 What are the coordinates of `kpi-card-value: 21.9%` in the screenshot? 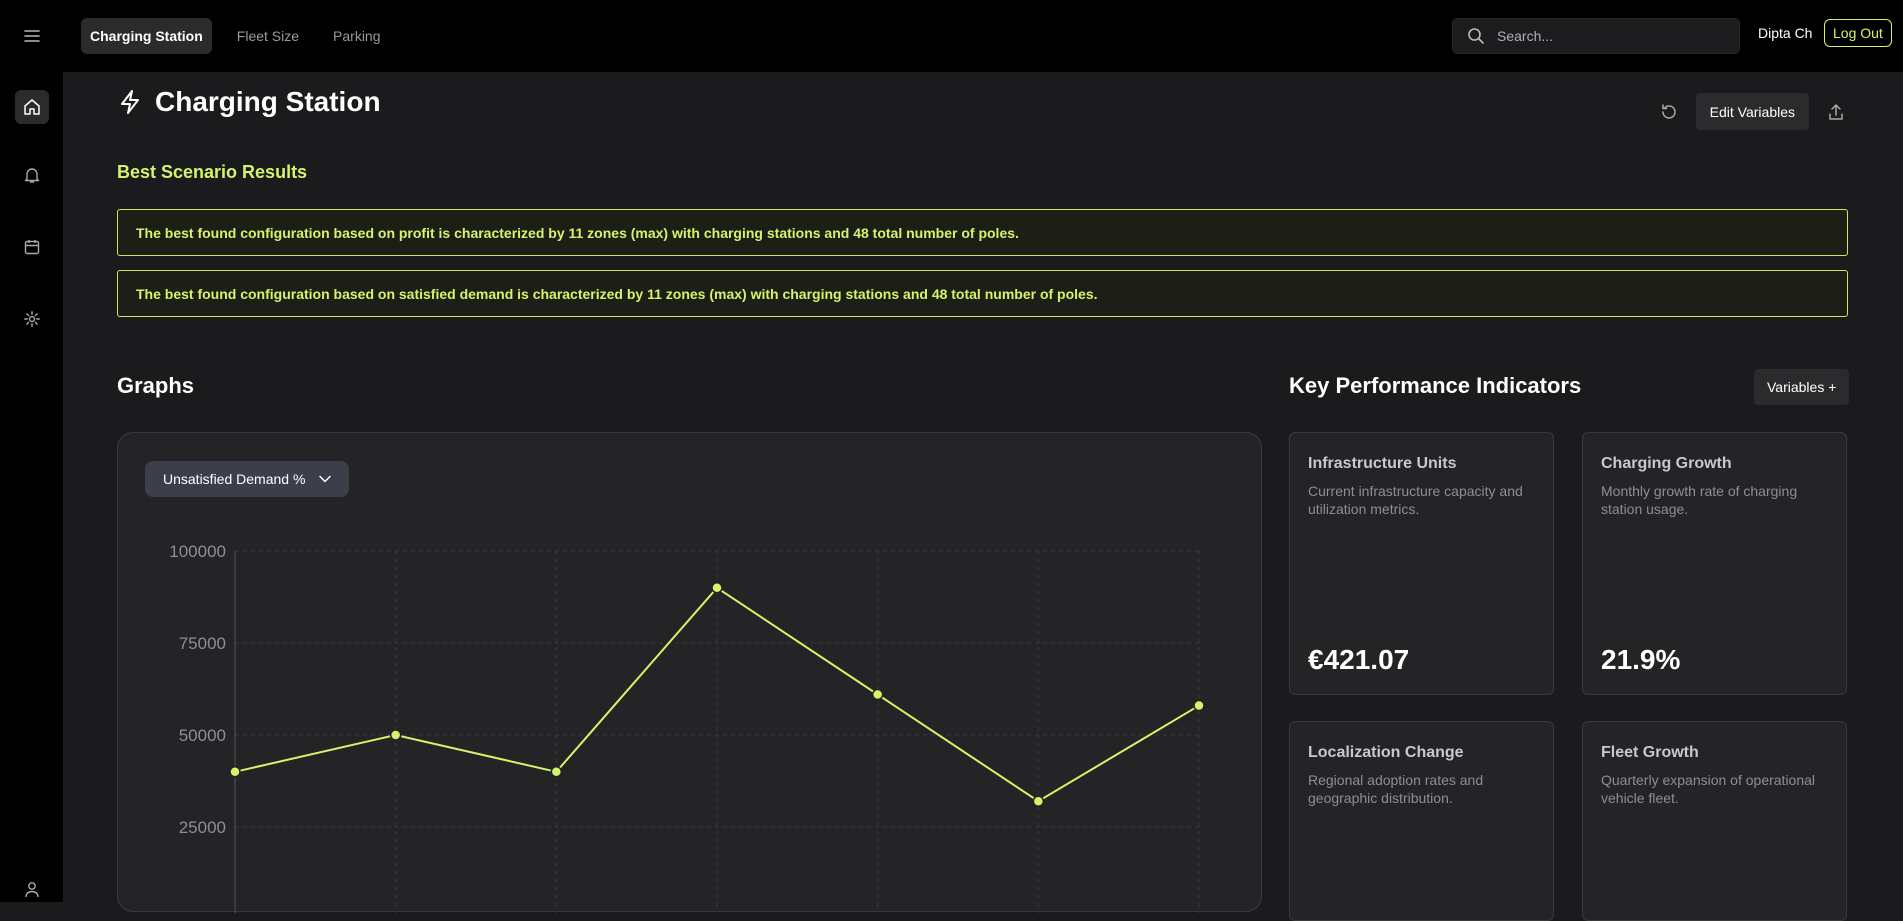 It's located at (1641, 659).